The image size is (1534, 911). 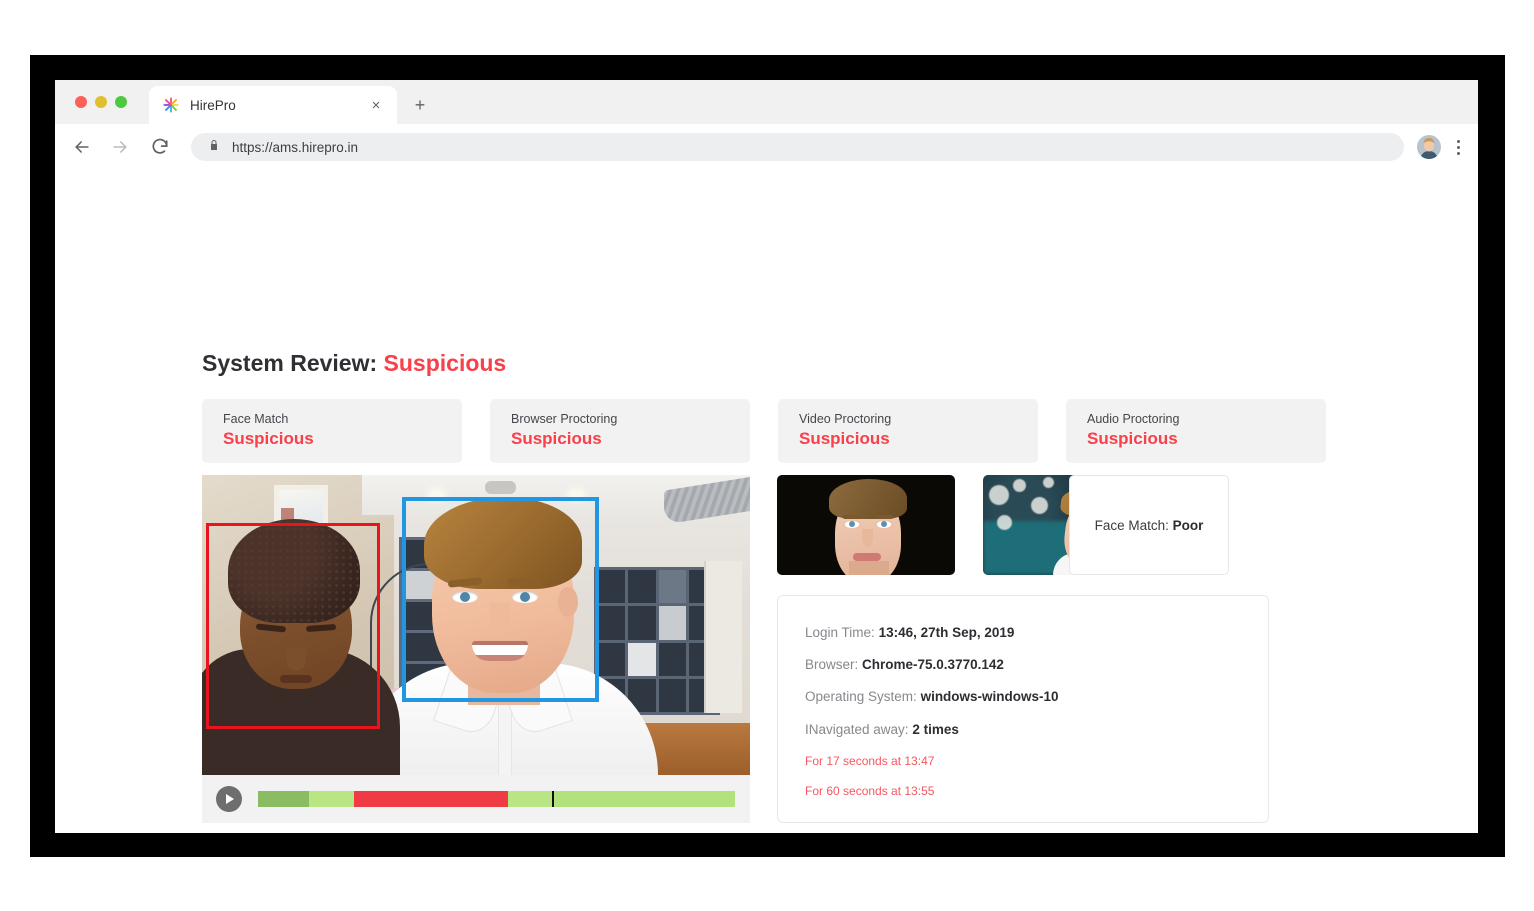 What do you see at coordinates (845, 419) in the screenshot?
I see `card-label: Video Proctoring` at bounding box center [845, 419].